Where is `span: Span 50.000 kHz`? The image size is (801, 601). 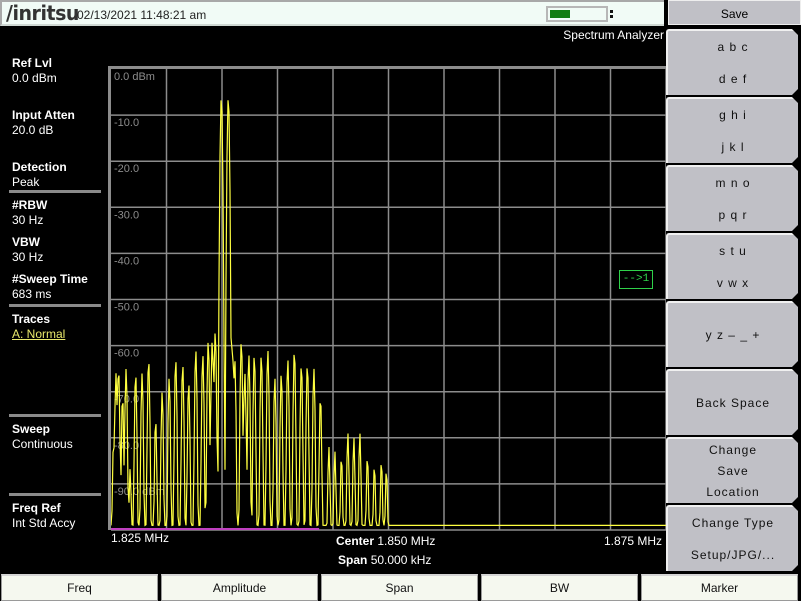
span: Span 50.000 kHz is located at coordinates (384, 560).